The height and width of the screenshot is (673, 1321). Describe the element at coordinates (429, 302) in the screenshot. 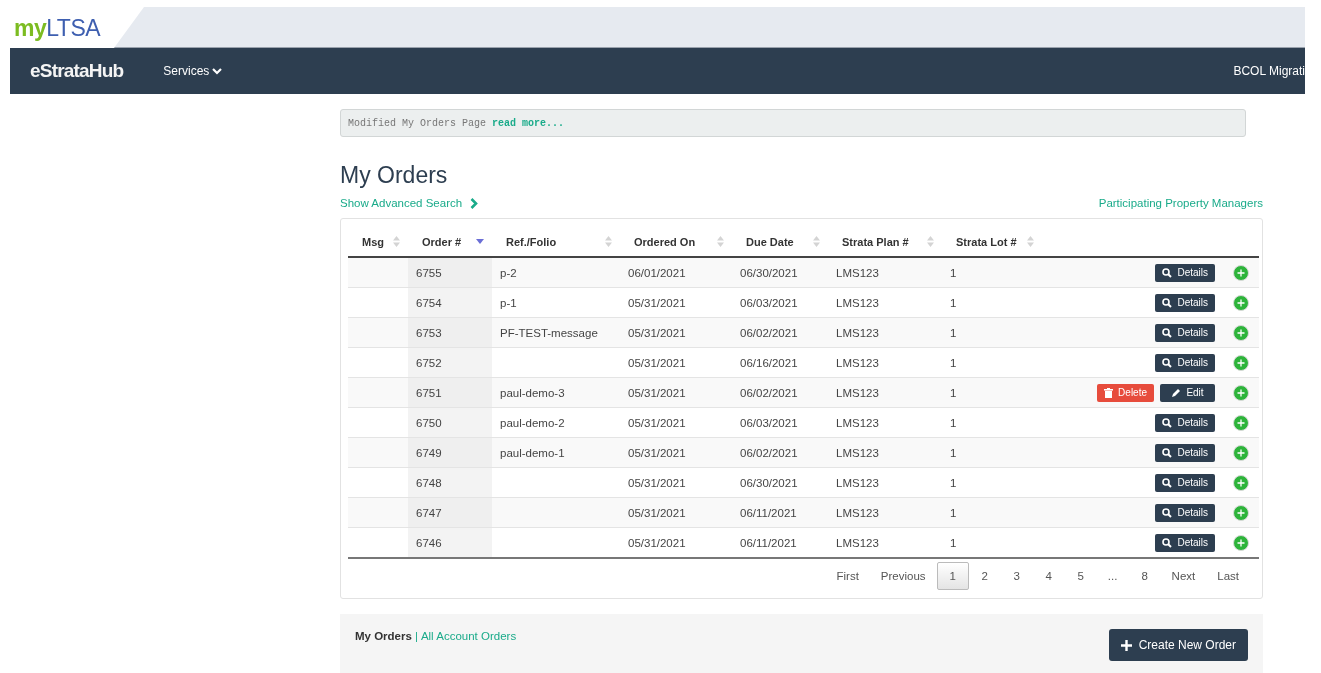

I see `table-cell: 6754` at that location.